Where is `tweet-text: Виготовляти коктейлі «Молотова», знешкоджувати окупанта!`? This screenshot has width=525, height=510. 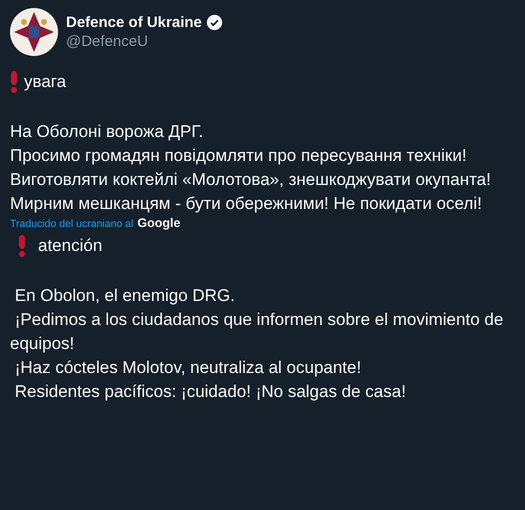
tweet-text: Виготовляти коктейлі «Молотова», знешкоджувати окупанта! is located at coordinates (251, 180).